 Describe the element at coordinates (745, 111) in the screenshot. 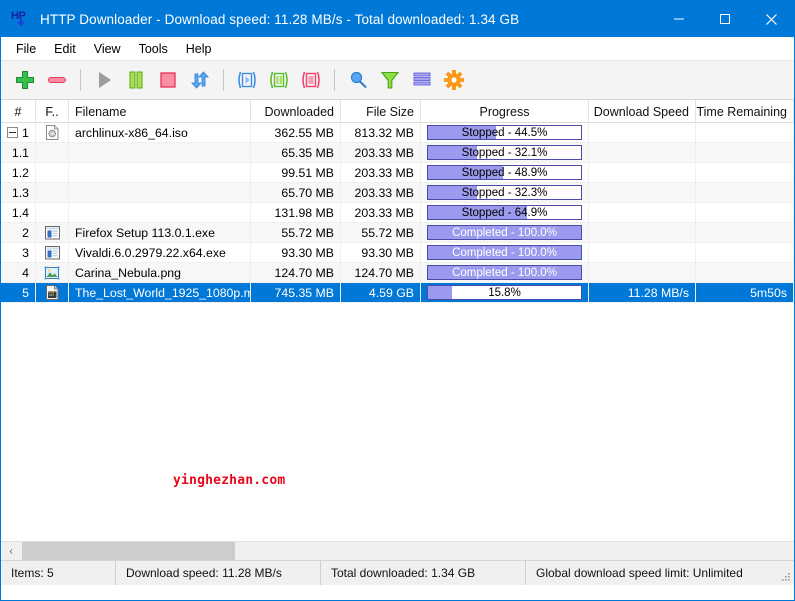

I see `column-header-time-remaining: Time Remaining` at that location.